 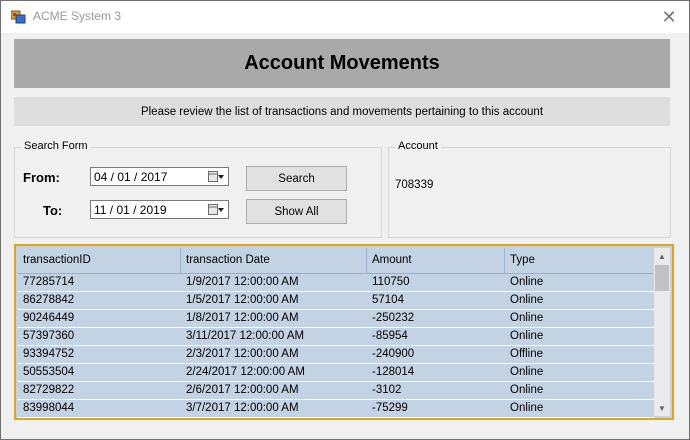 I want to click on from-label: From:, so click(x=41, y=177).